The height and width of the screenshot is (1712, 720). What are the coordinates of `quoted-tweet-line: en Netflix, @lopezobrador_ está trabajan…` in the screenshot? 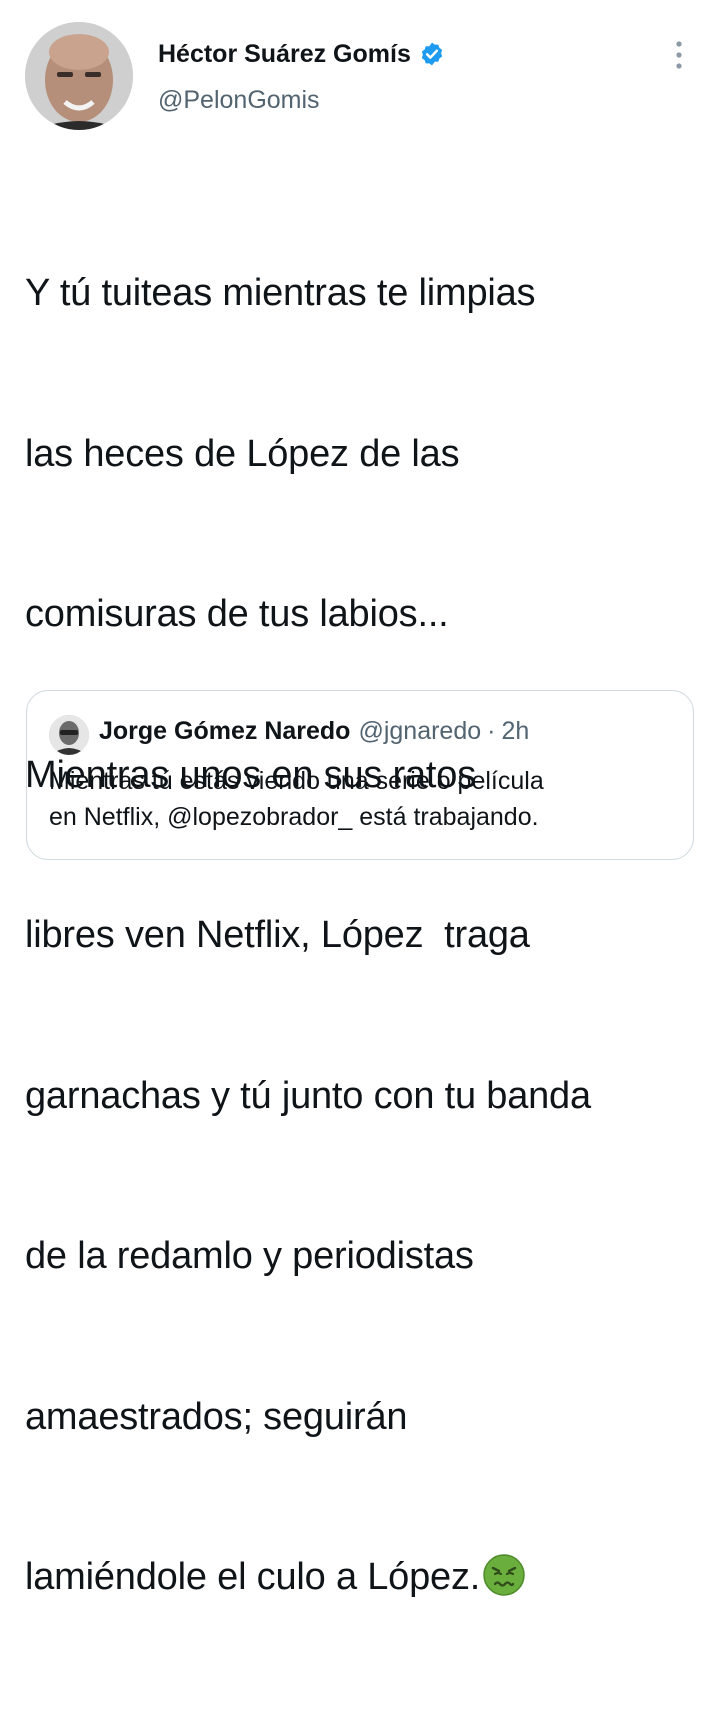 It's located at (294, 817).